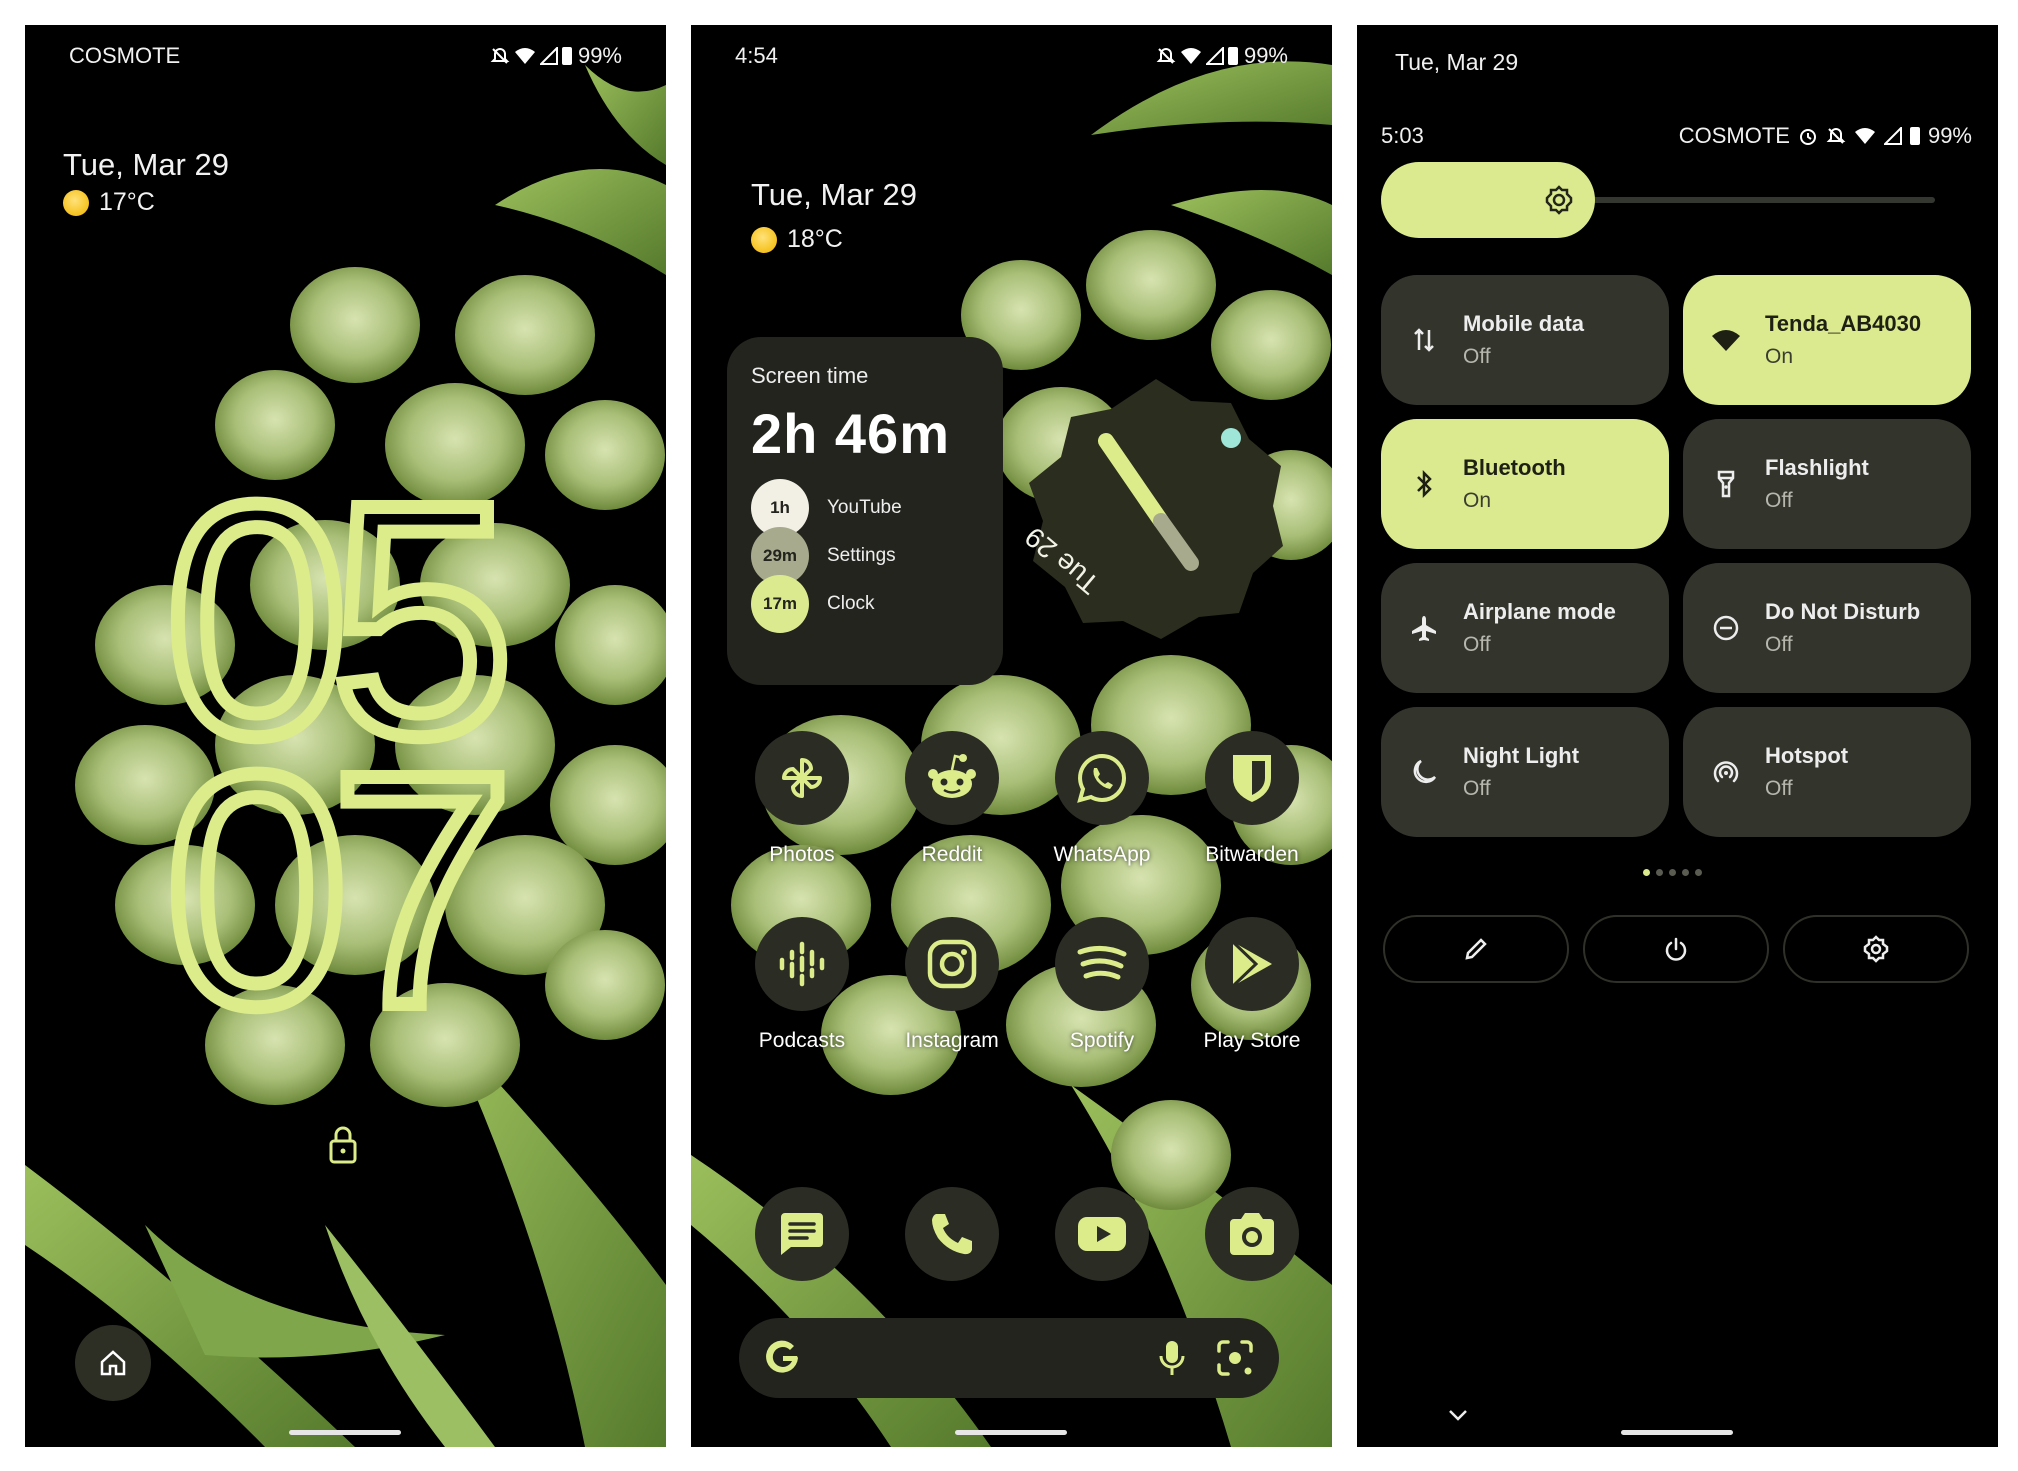 The height and width of the screenshot is (1471, 2018). Describe the element at coordinates (851, 603) in the screenshot. I see `usage-app-name: Clock` at that location.